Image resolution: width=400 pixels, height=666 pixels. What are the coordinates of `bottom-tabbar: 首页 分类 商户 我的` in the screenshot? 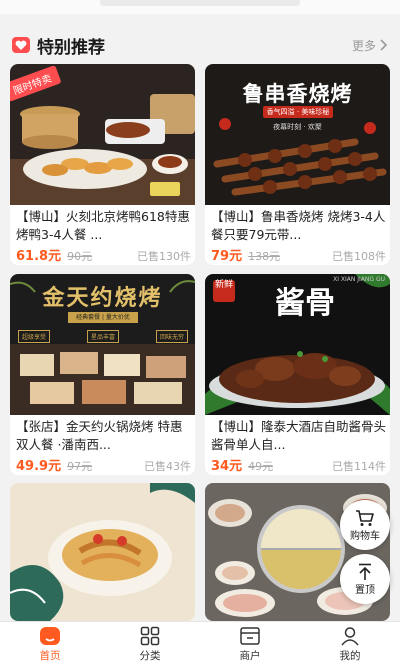 It's located at (200, 643).